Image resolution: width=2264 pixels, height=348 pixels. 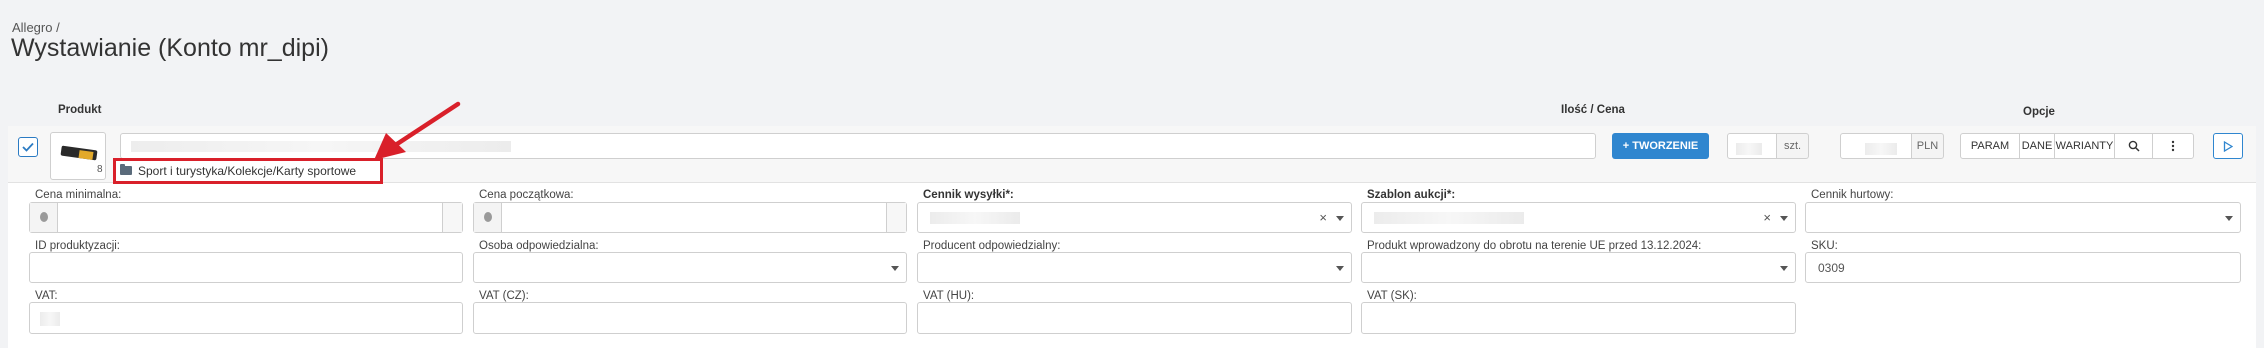 I want to click on column-header-product: Produkt, so click(x=80, y=110).